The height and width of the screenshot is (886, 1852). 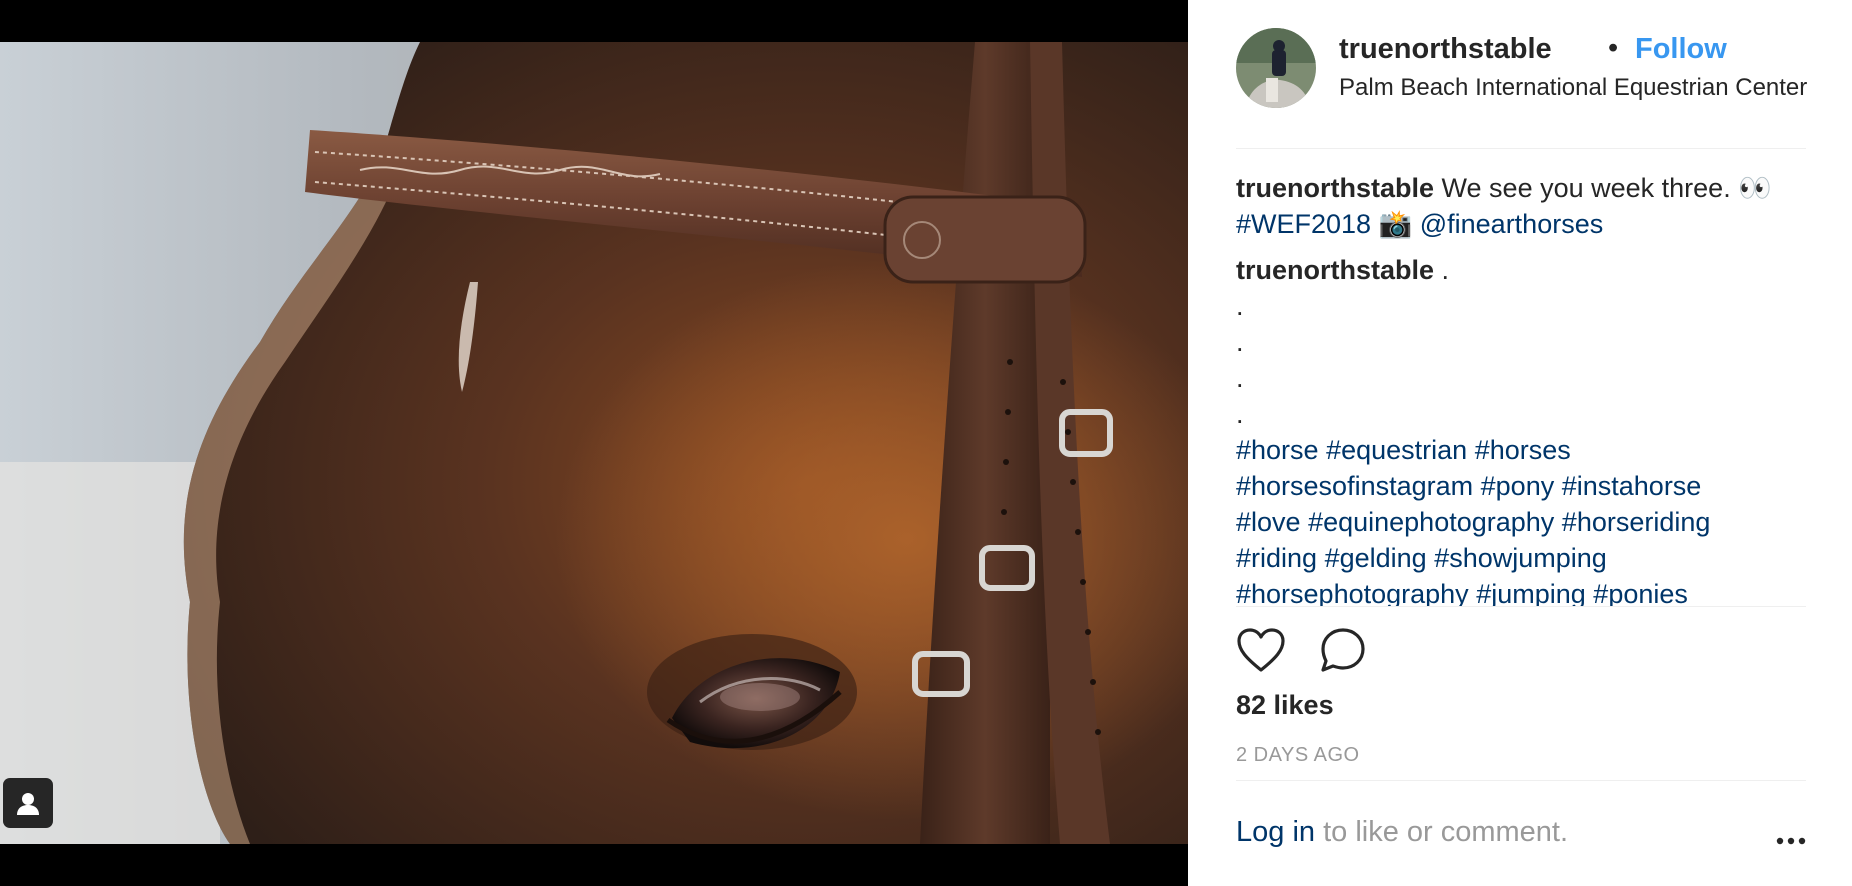 I want to click on avatar, so click(x=1276, y=68).